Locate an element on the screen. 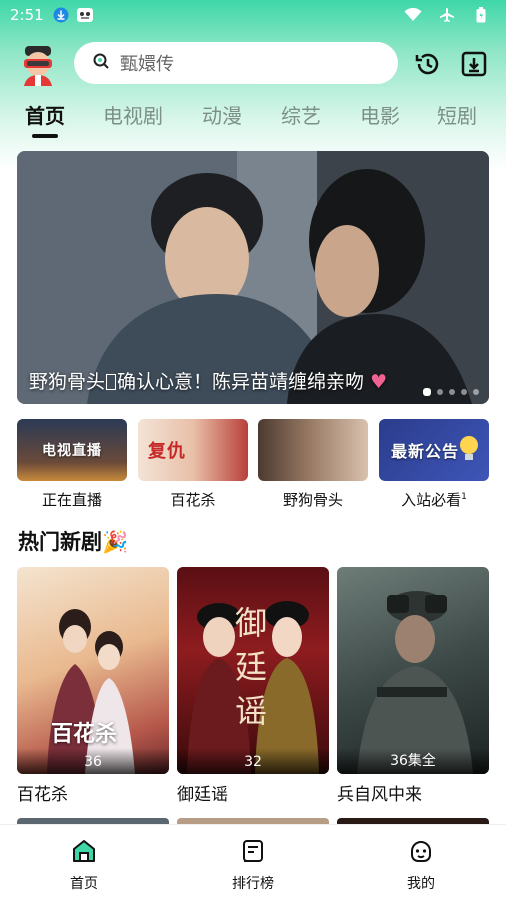  lightbulb-icon is located at coordinates (469, 451).